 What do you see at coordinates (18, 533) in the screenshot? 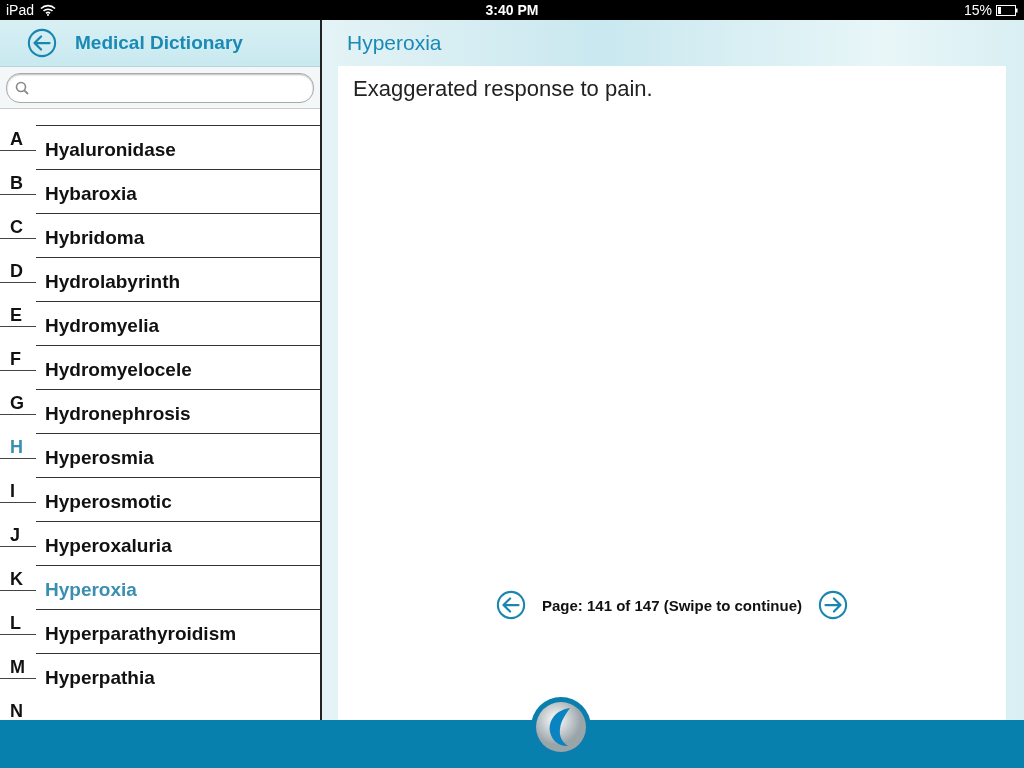
I see `index-letter: J` at bounding box center [18, 533].